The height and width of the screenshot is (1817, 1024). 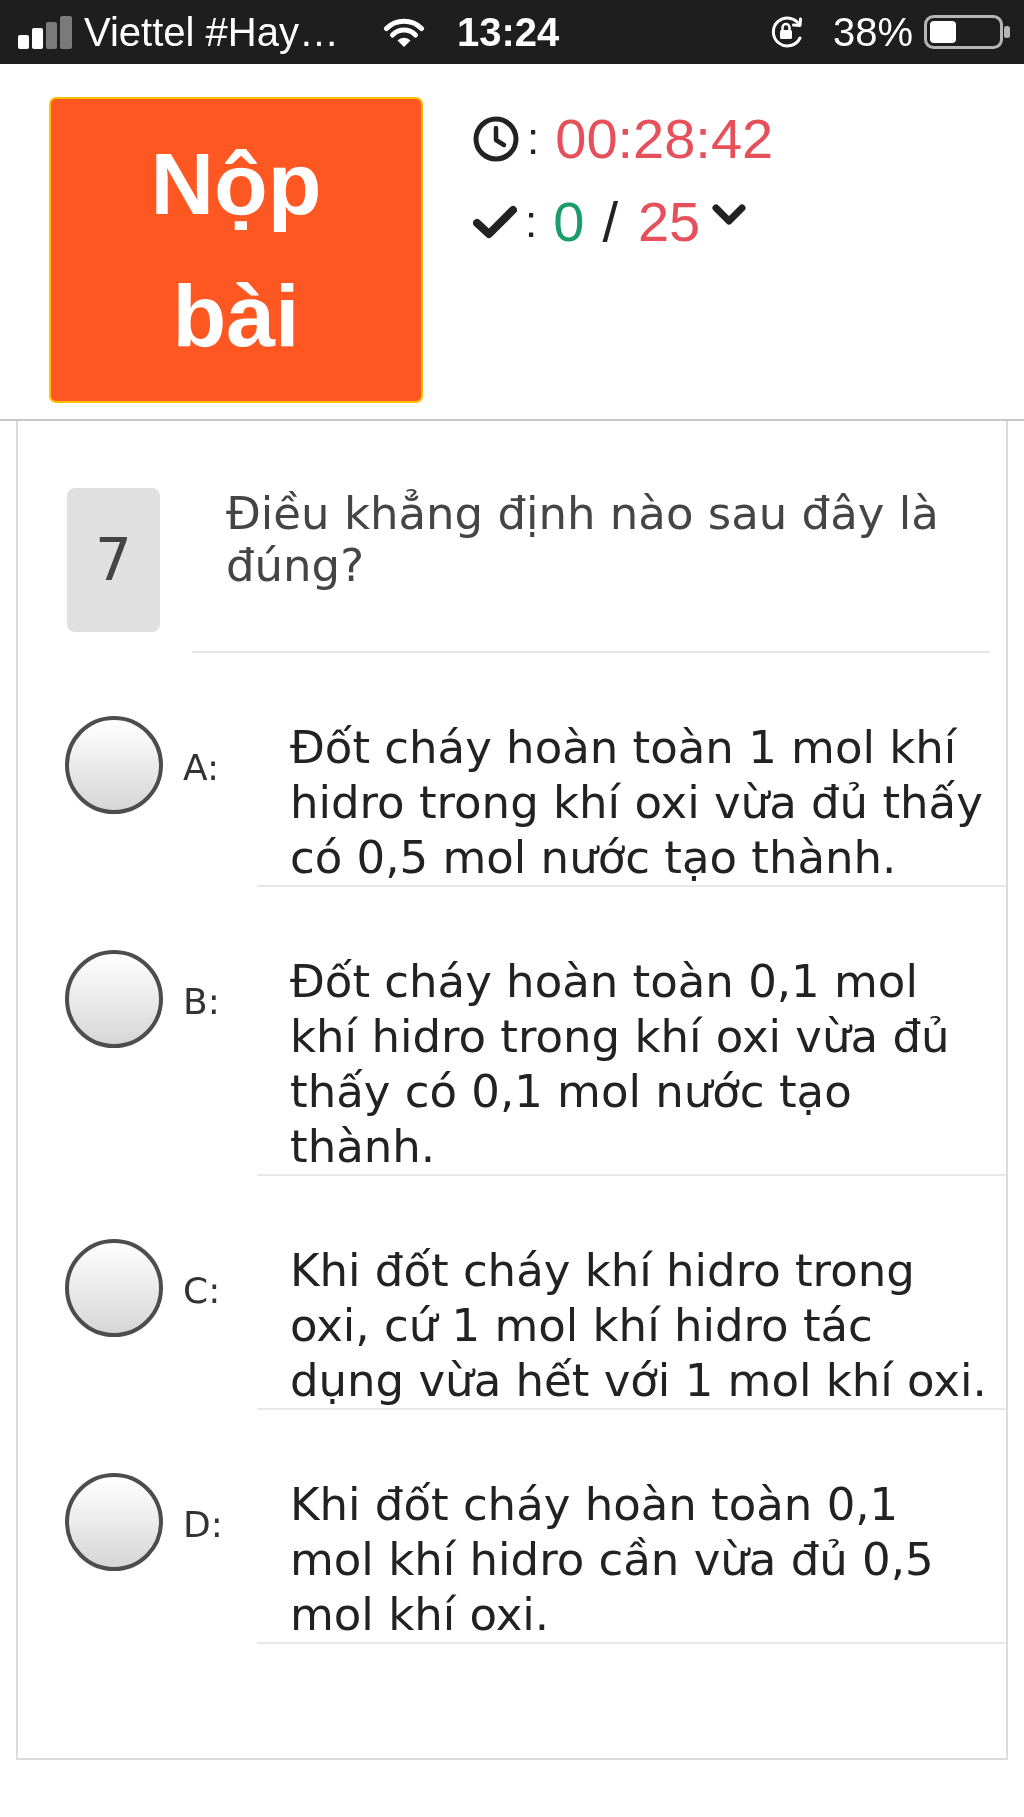 I want to click on status-time: 13:24, so click(x=508, y=32).